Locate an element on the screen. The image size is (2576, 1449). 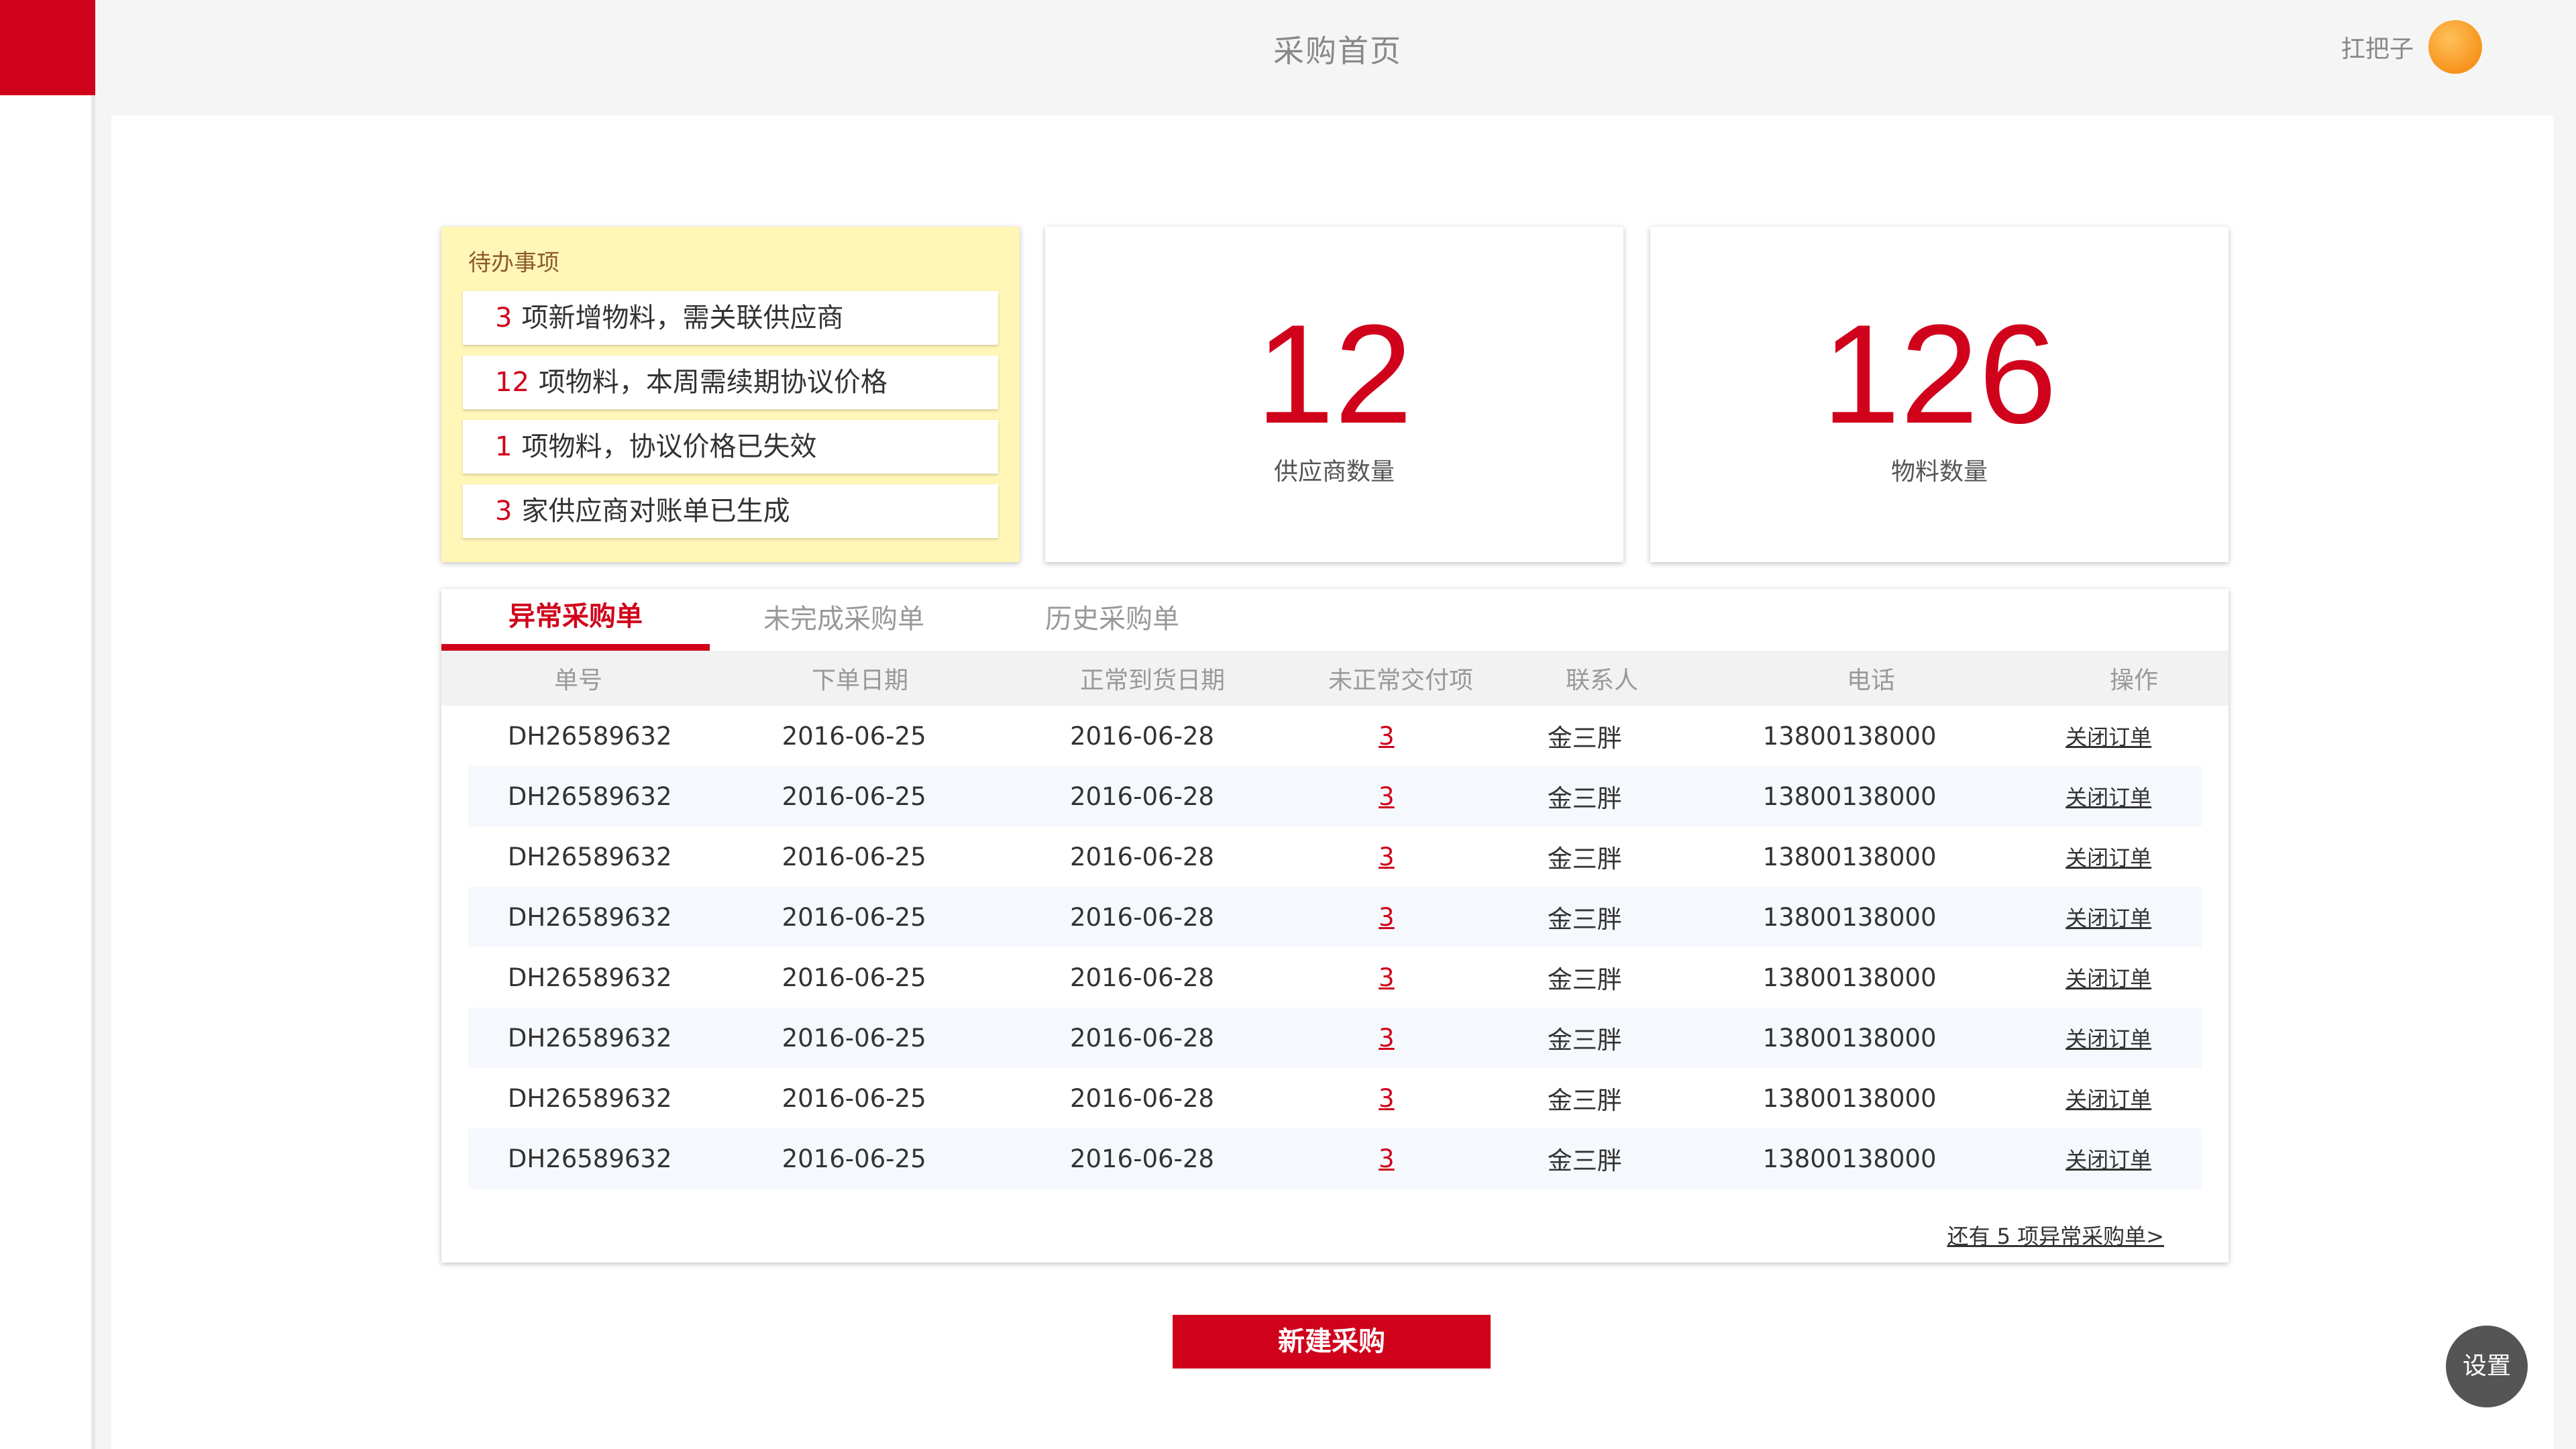
todo-text: 项新增物料，需关联供应商 is located at coordinates (682, 318).